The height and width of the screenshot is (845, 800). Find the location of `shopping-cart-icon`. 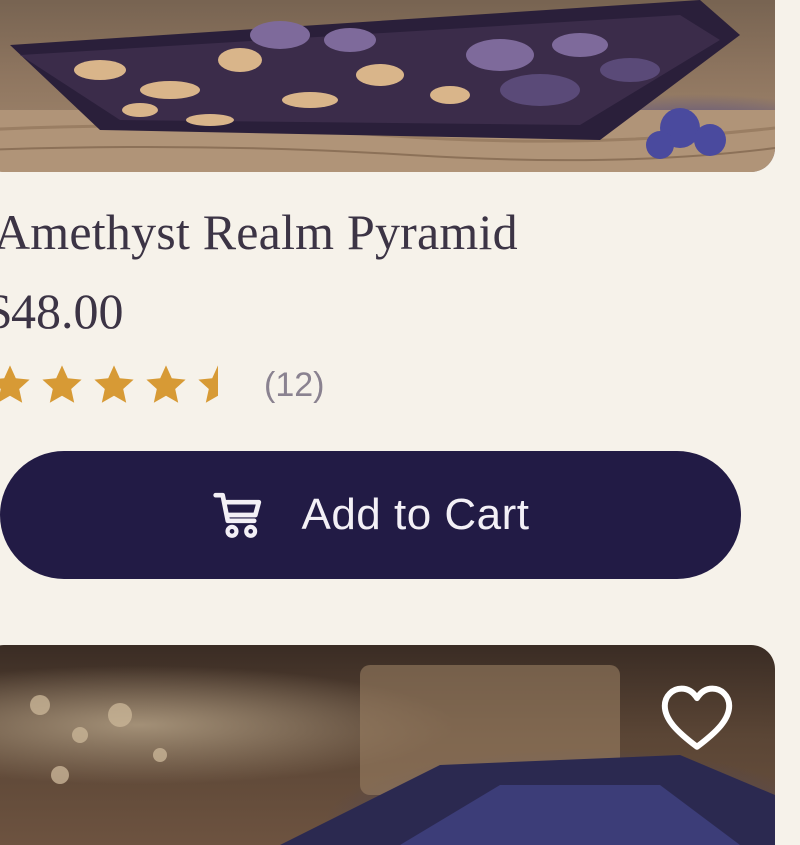

shopping-cart-icon is located at coordinates (237, 515).